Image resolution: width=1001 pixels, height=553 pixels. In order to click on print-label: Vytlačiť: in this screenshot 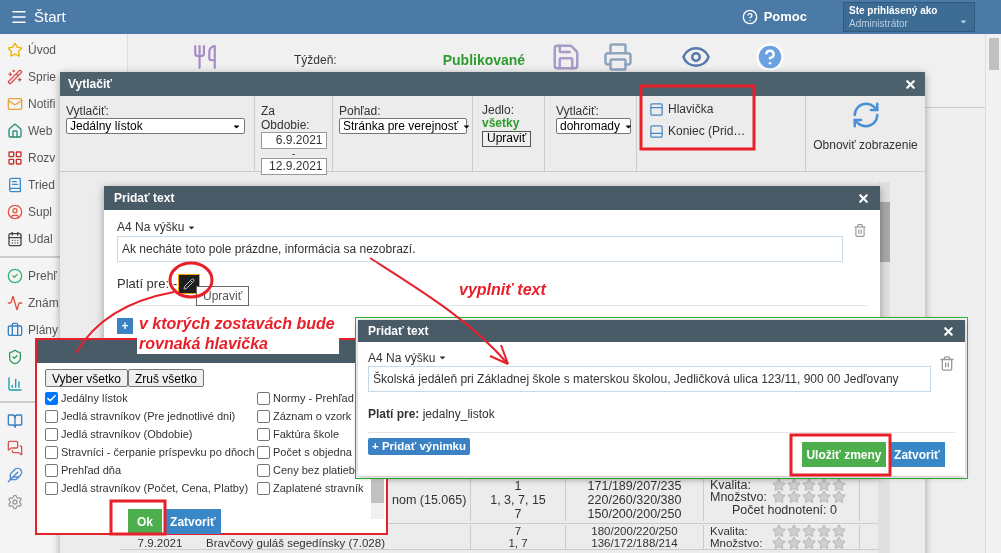, I will do `click(88, 111)`.